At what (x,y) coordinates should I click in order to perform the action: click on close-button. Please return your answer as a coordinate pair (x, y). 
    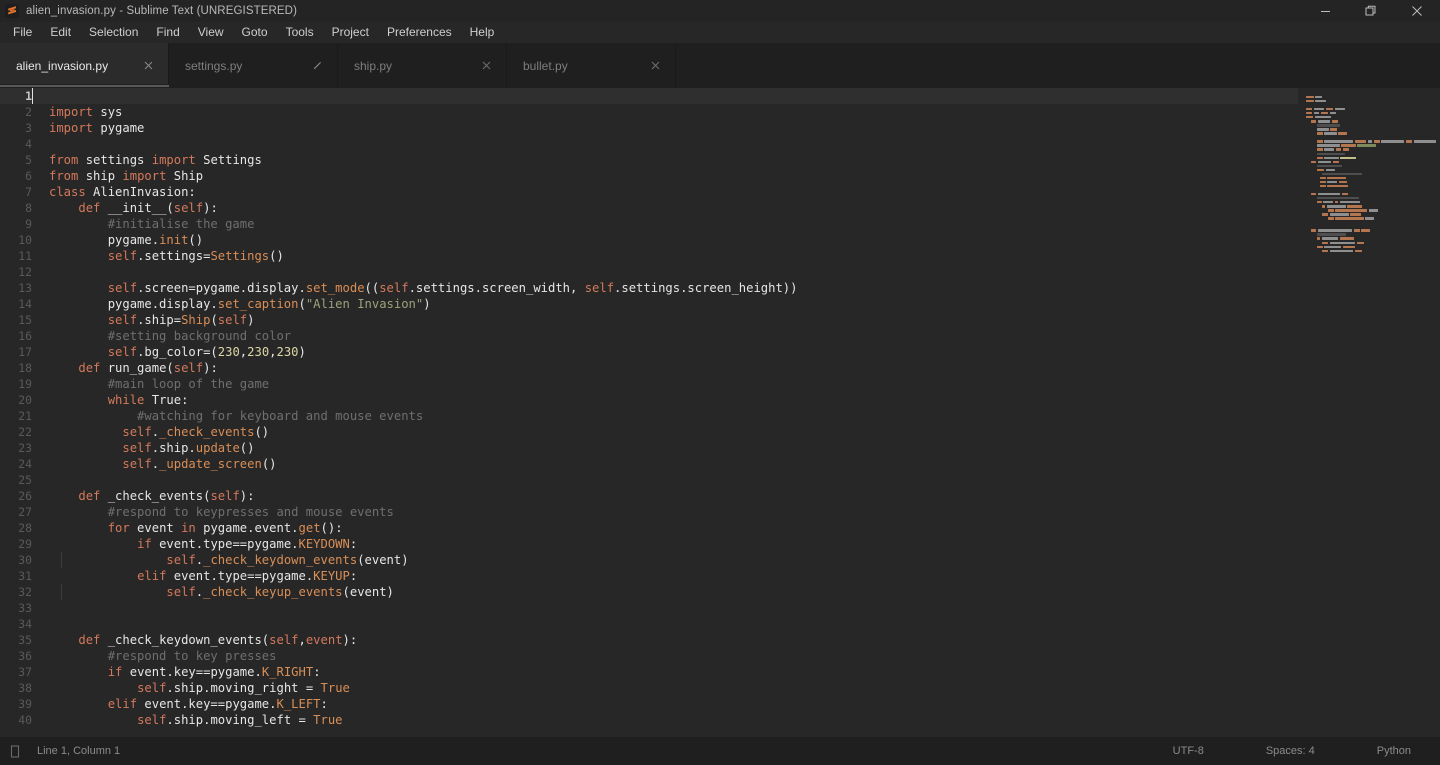
    Looking at the image, I should click on (1417, 11).